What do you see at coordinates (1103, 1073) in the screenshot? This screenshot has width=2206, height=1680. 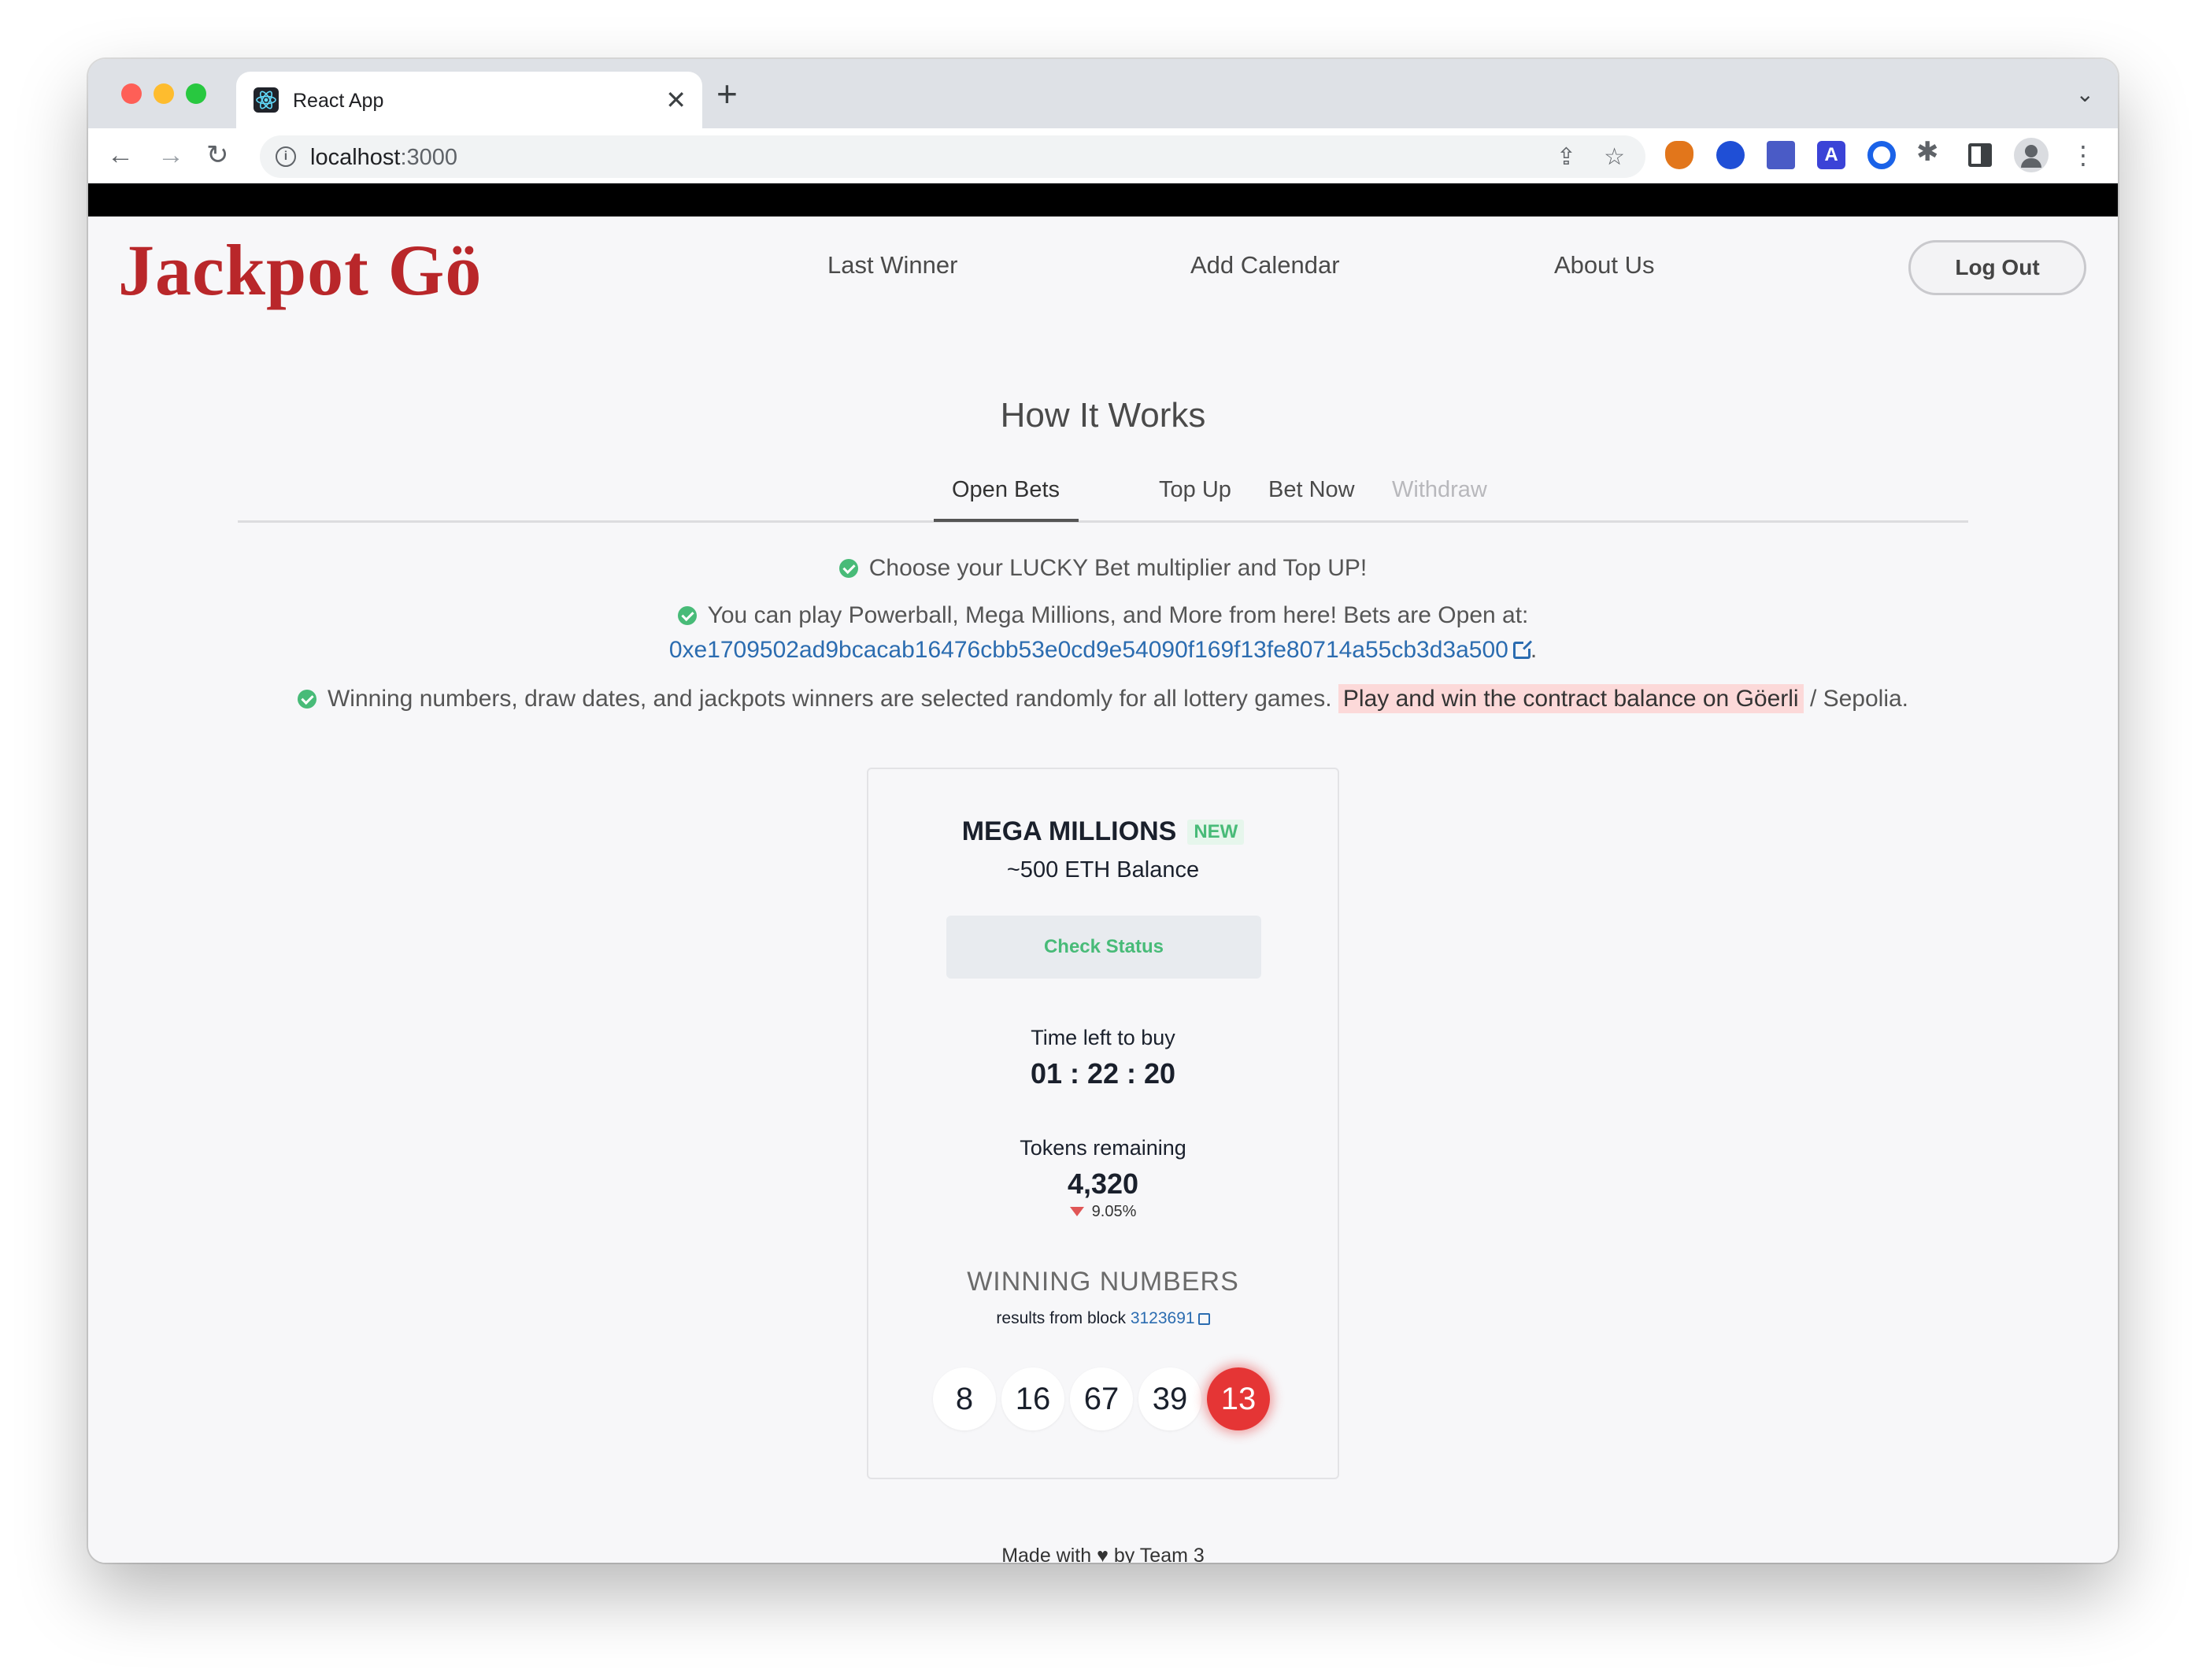 I see `time-left-value: 01 : 22 : 20` at bounding box center [1103, 1073].